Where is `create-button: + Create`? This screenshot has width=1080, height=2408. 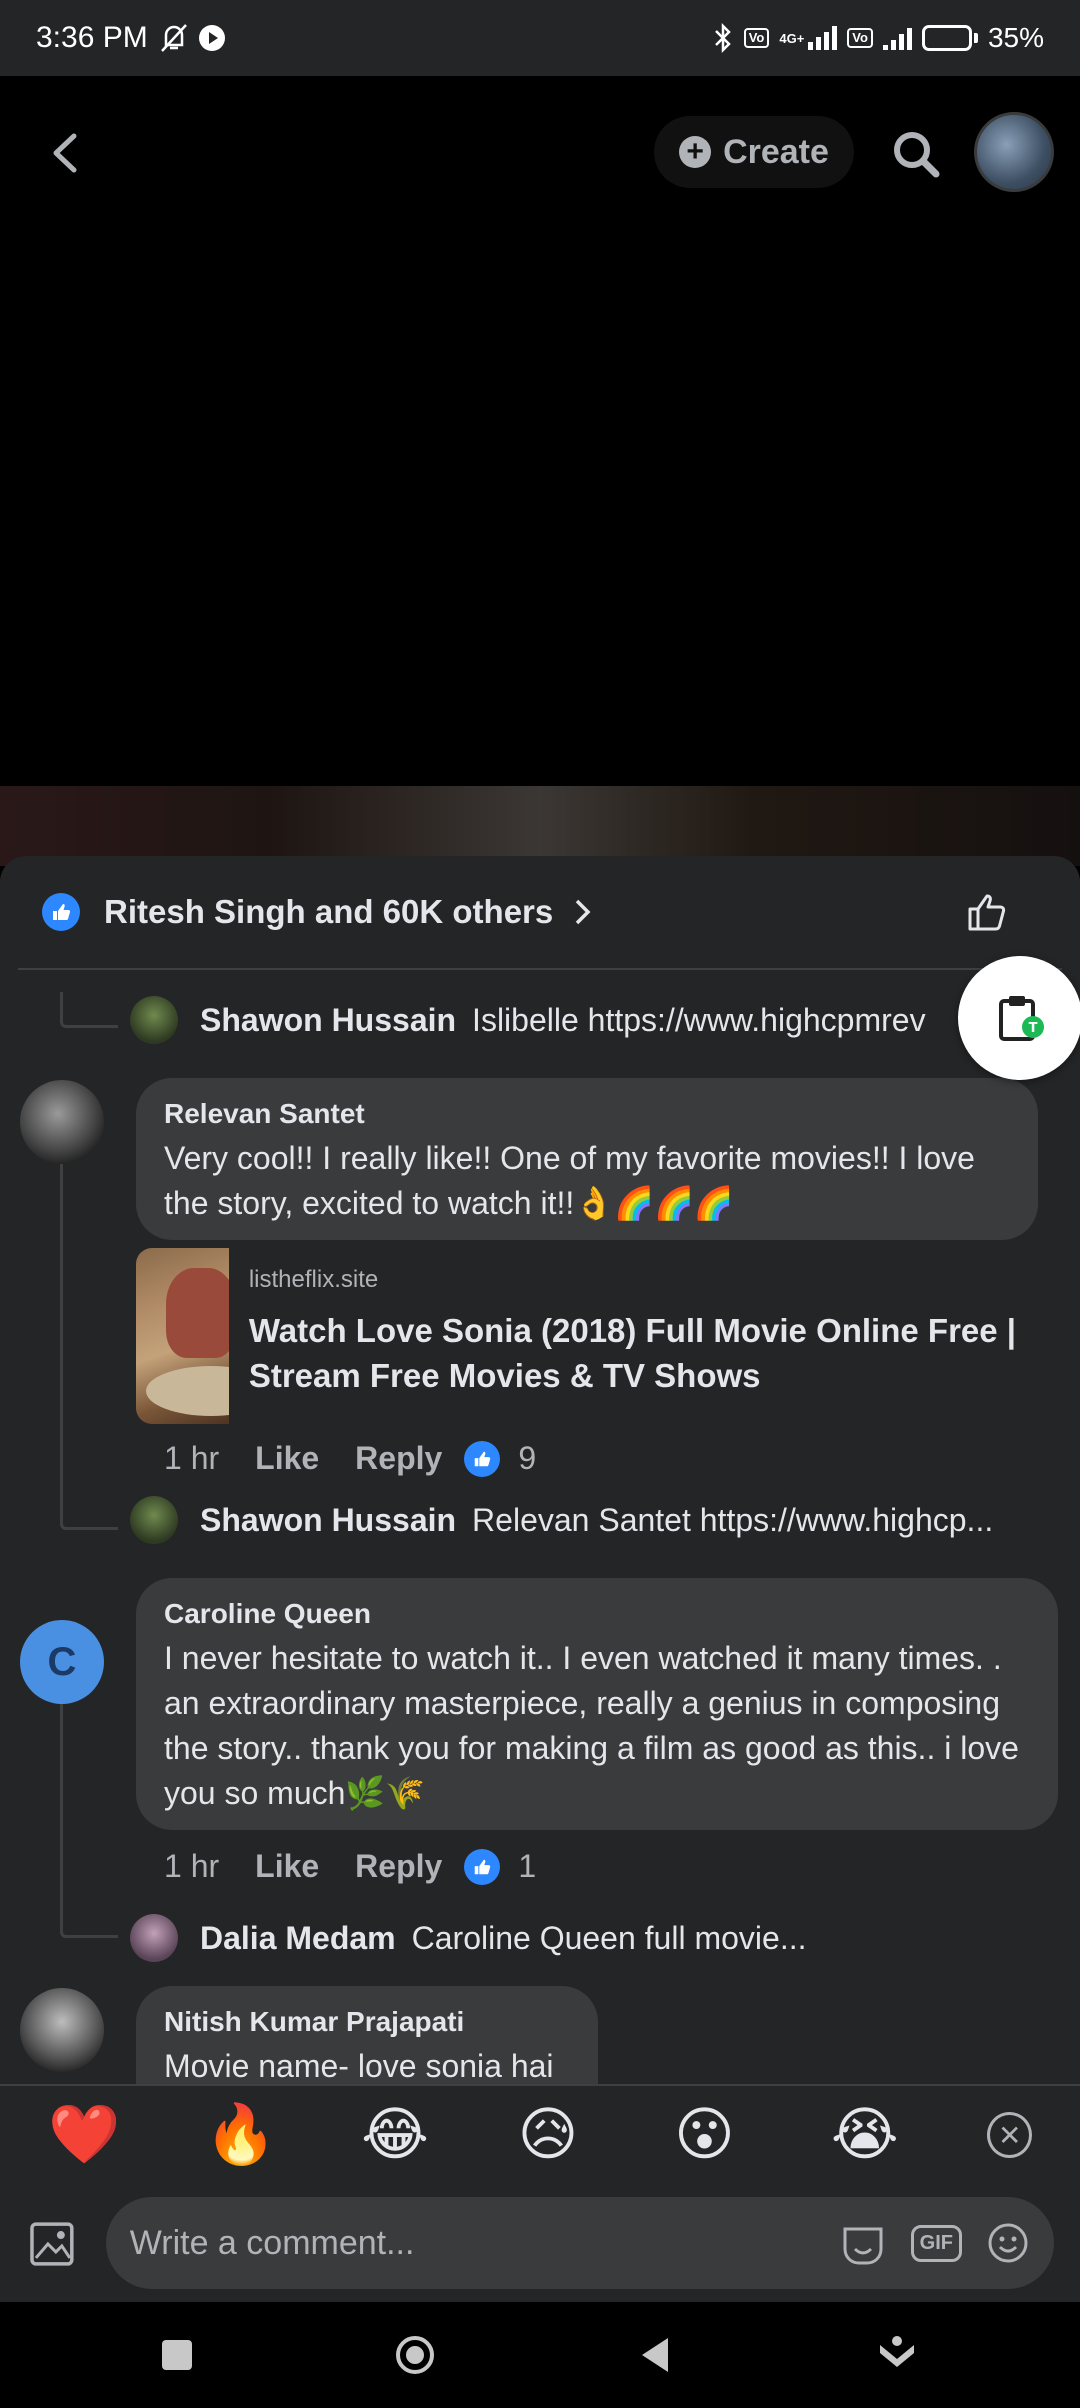 create-button: + Create is located at coordinates (754, 152).